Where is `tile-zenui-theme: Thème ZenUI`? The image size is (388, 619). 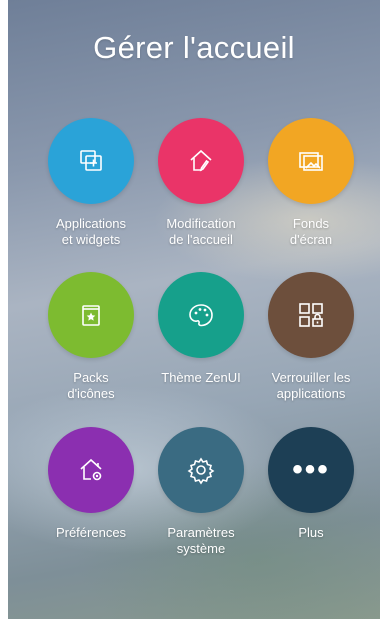
tile-zenui-theme: Thème ZenUI is located at coordinates (201, 329).